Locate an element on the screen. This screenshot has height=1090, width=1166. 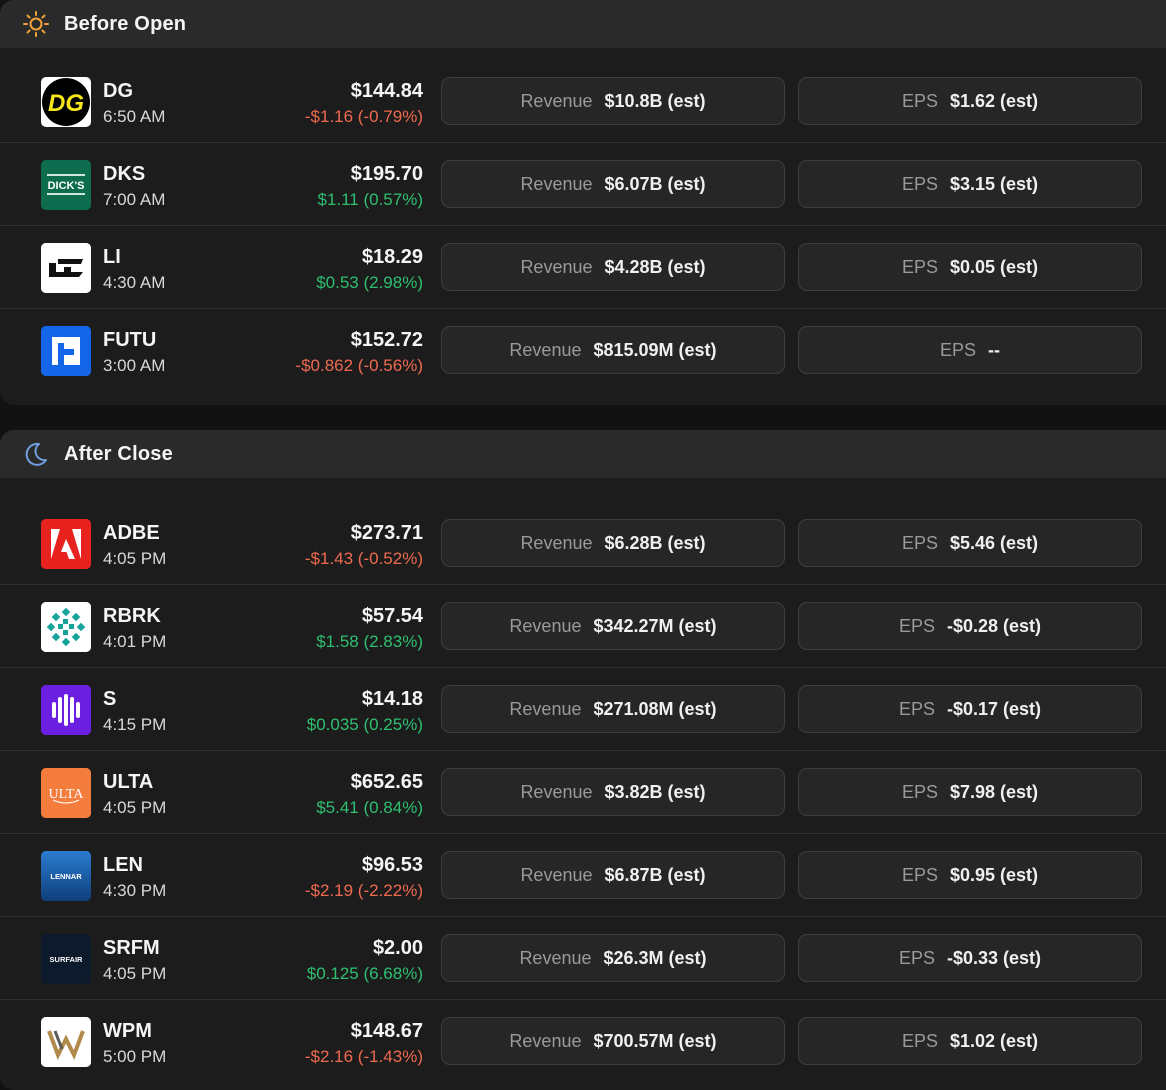
price: $152.72 is located at coordinates (386, 340).